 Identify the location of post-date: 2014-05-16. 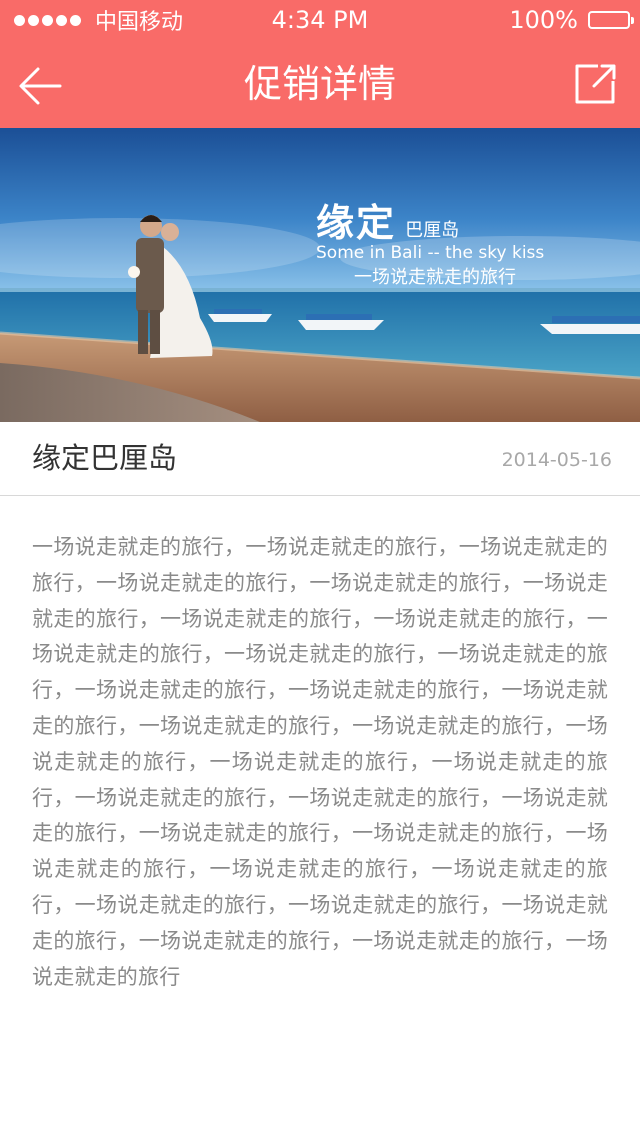
(556, 460).